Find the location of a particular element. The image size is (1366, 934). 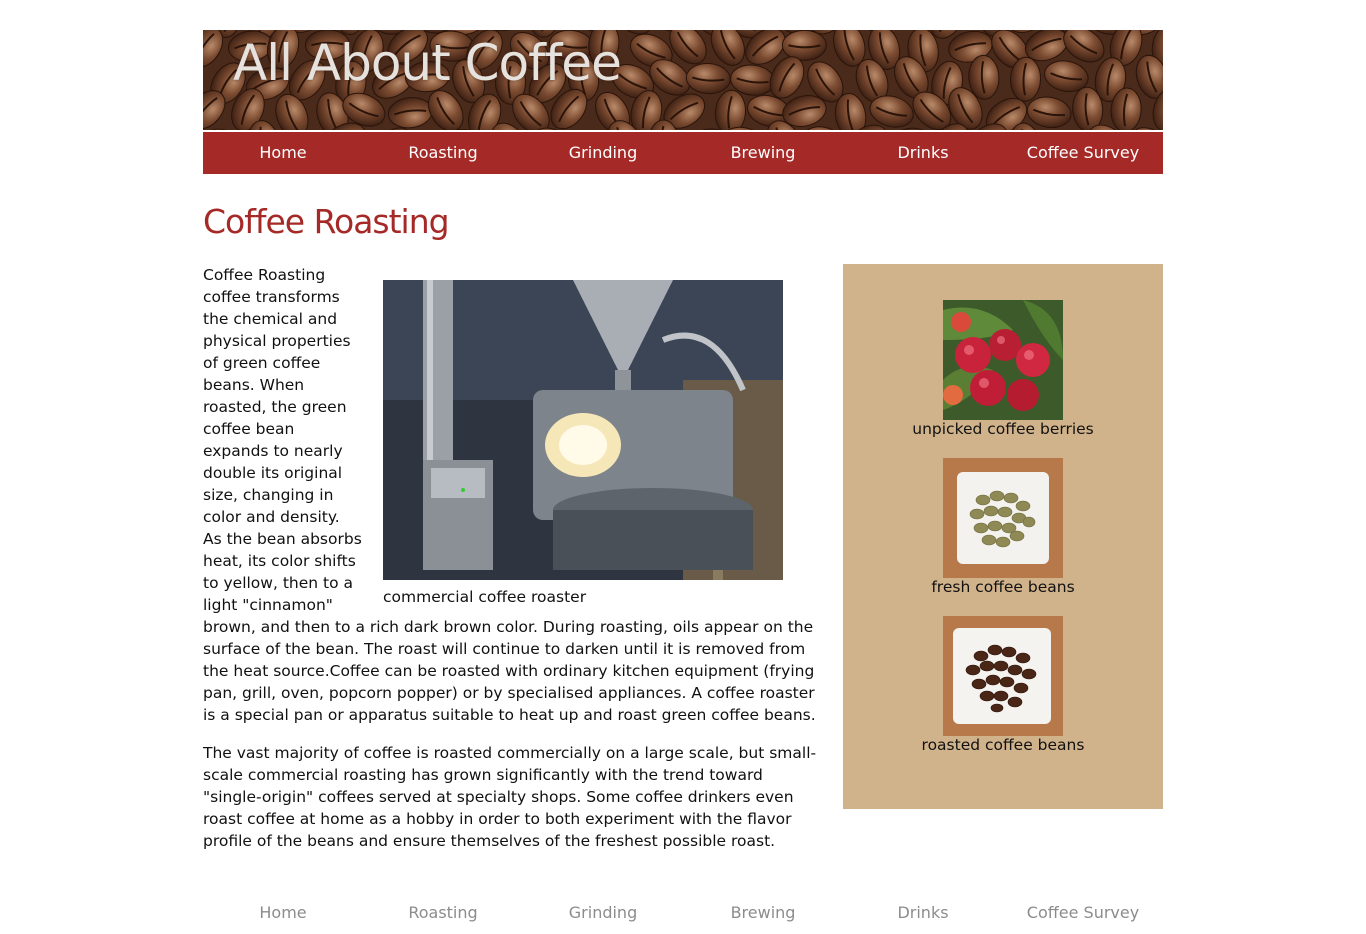

footer-nav-roasting: Roasting is located at coordinates (443, 913).